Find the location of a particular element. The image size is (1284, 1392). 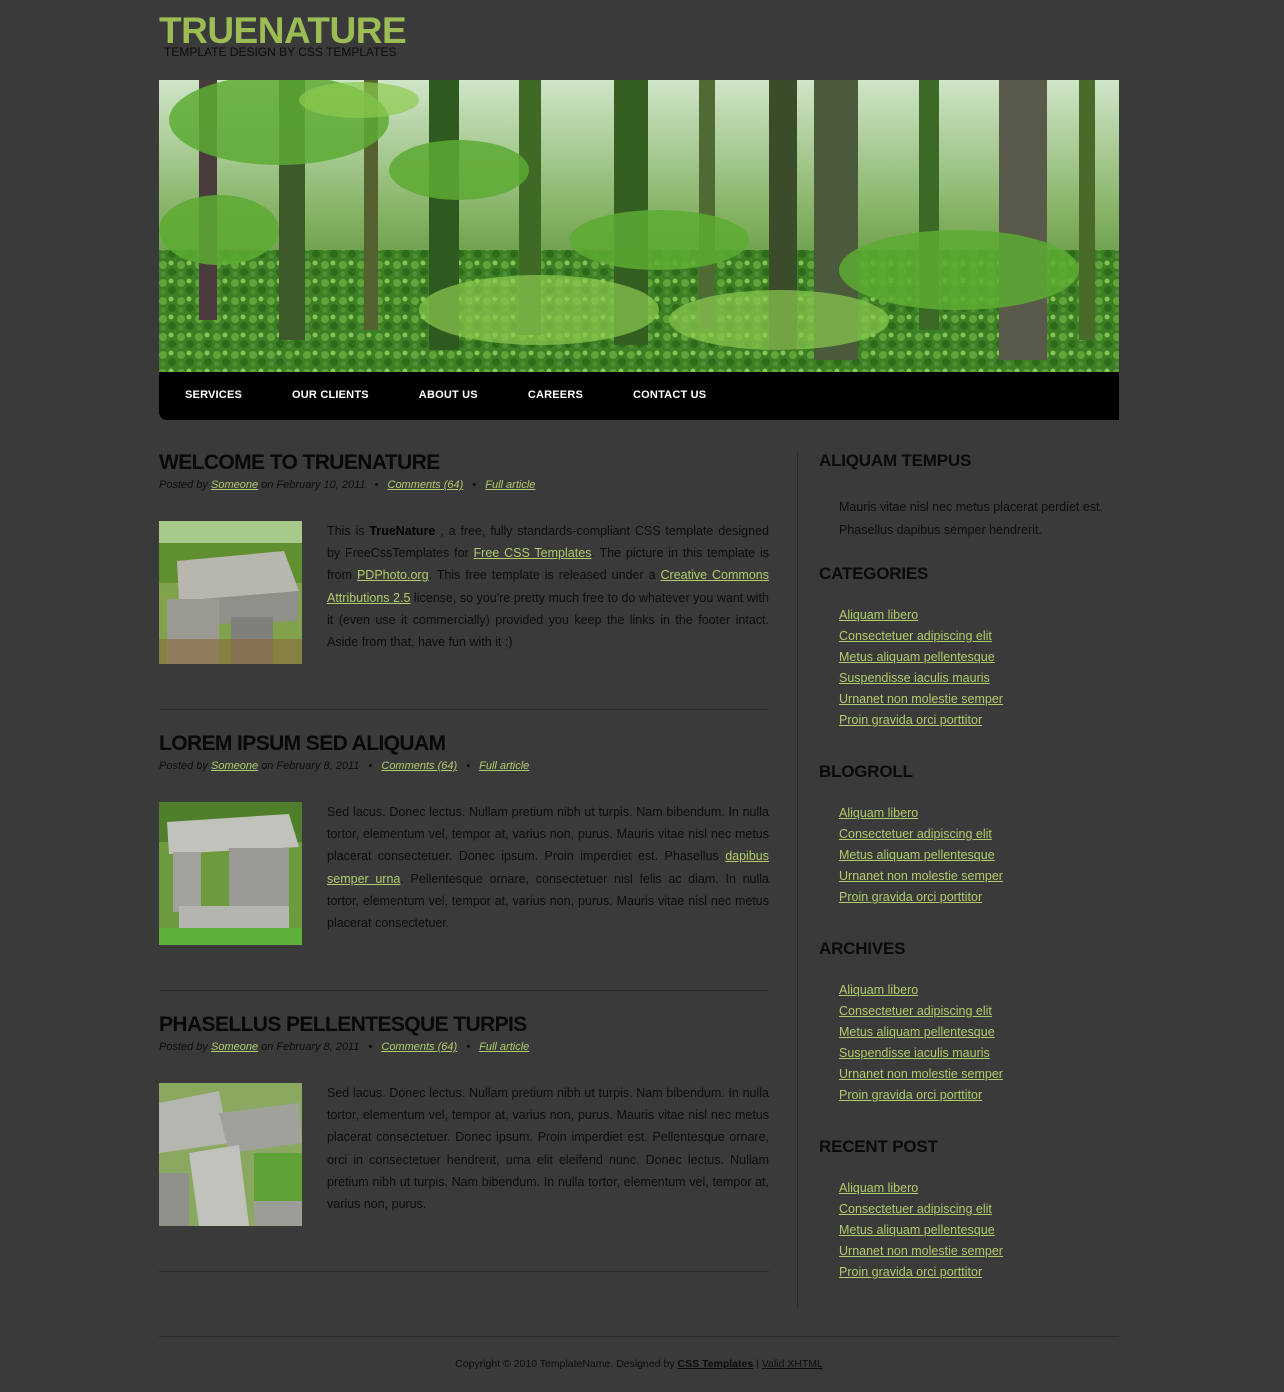

list-item: Suspendisse iaculis mauris is located at coordinates (979, 678).